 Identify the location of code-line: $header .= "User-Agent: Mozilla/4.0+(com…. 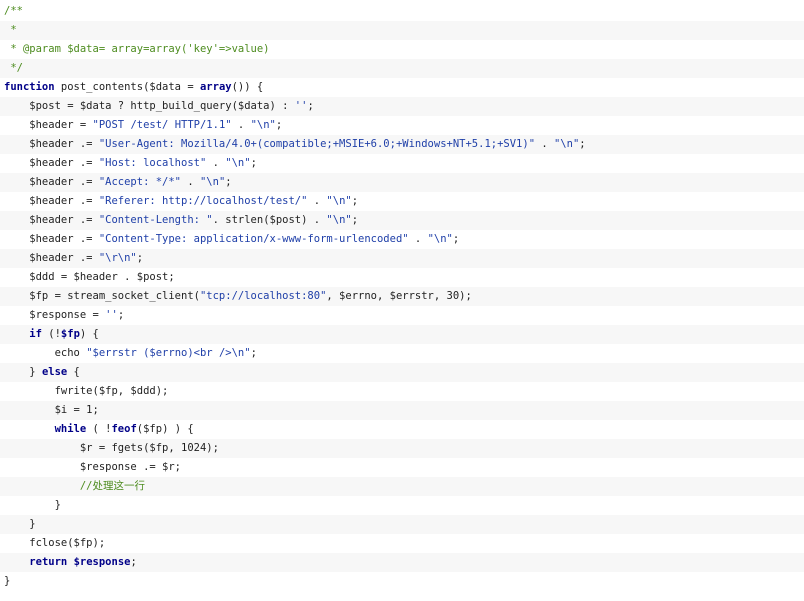
(402, 144).